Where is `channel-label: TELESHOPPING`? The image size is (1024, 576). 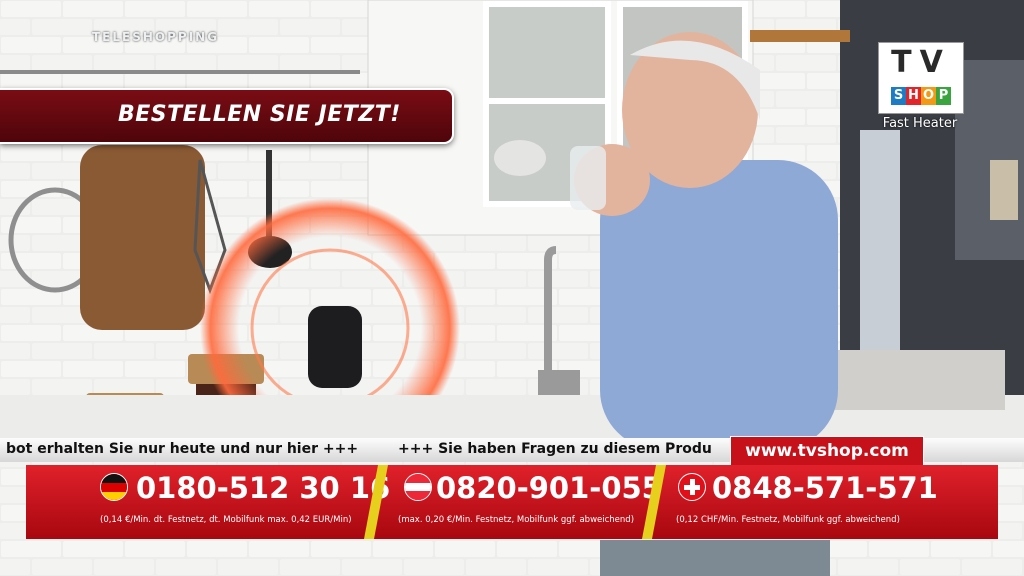 channel-label: TELESHOPPING is located at coordinates (156, 37).